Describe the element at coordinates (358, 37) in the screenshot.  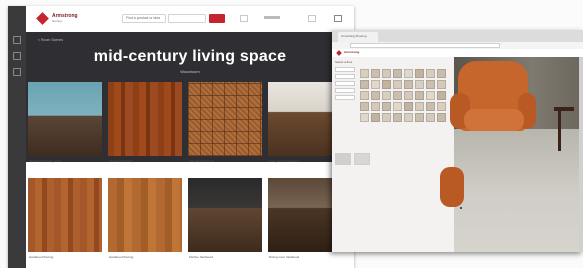
I see `browser-tab: Armstrong Flooring` at that location.